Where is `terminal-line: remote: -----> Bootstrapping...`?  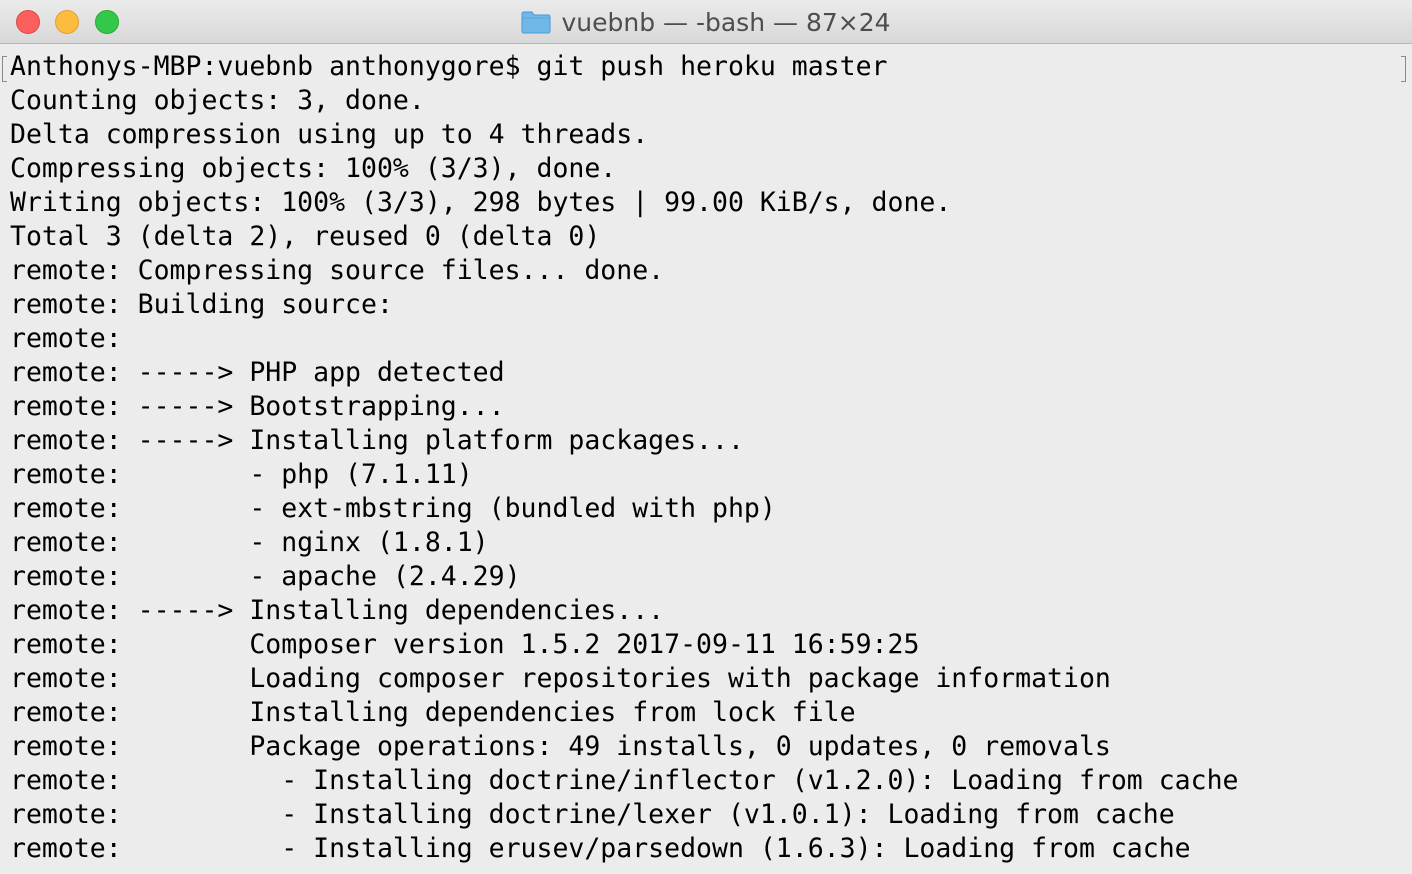
terminal-line: remote: -----> Bootstrapping... is located at coordinates (257, 406).